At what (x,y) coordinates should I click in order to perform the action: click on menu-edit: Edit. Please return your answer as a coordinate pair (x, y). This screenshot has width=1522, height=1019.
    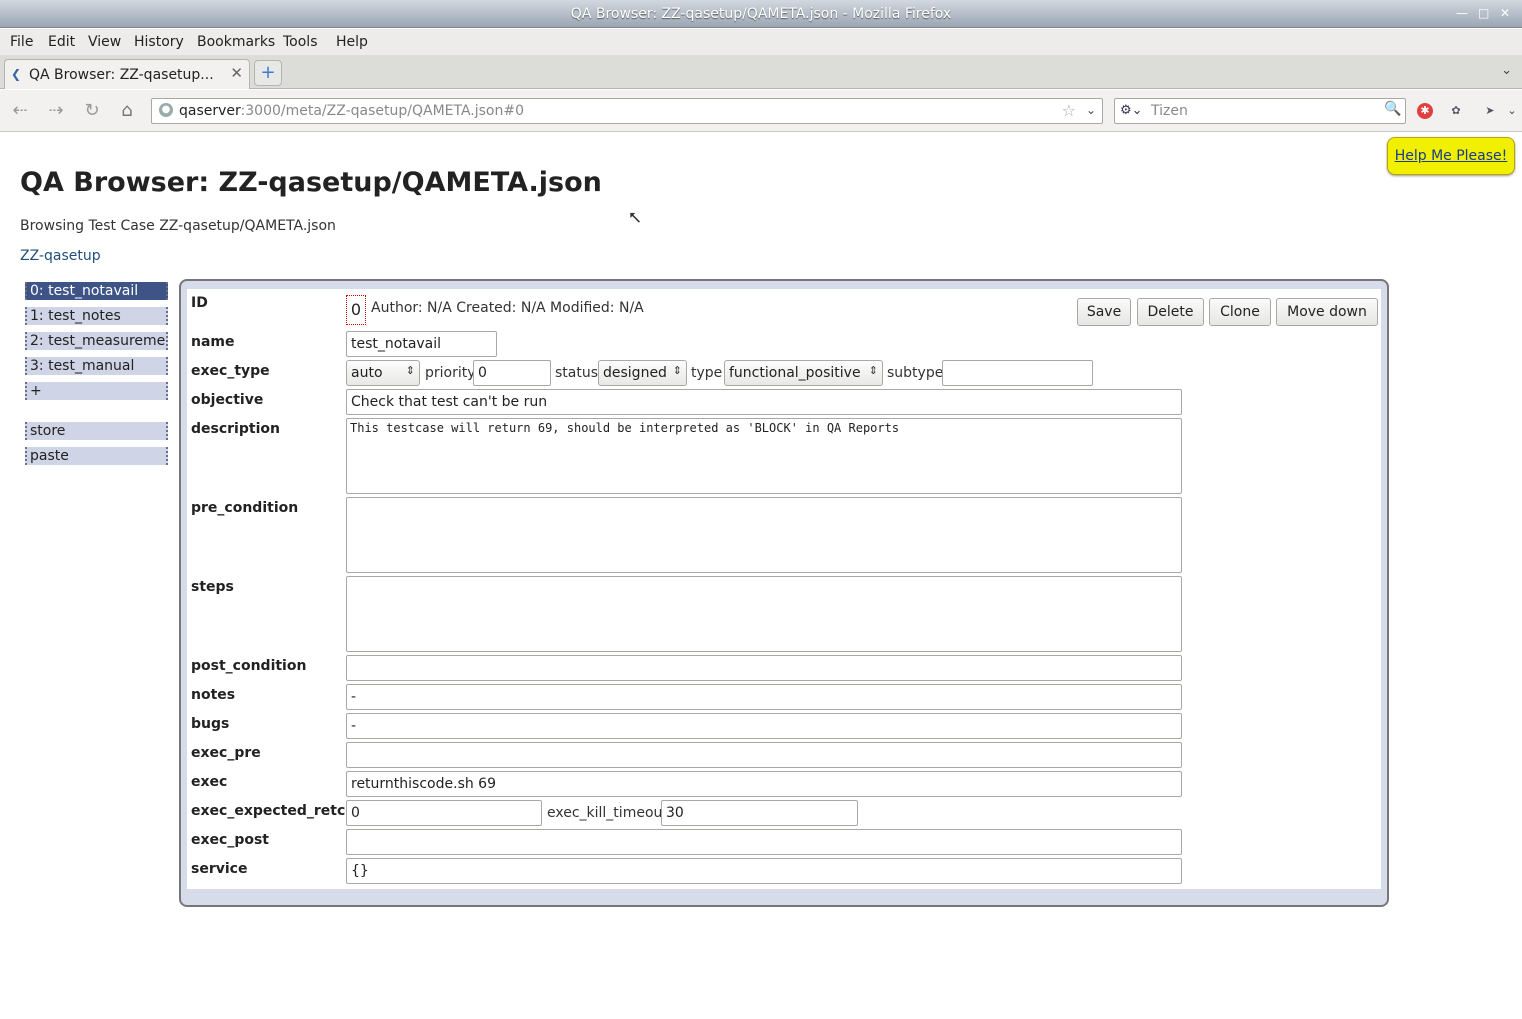
    Looking at the image, I should click on (61, 42).